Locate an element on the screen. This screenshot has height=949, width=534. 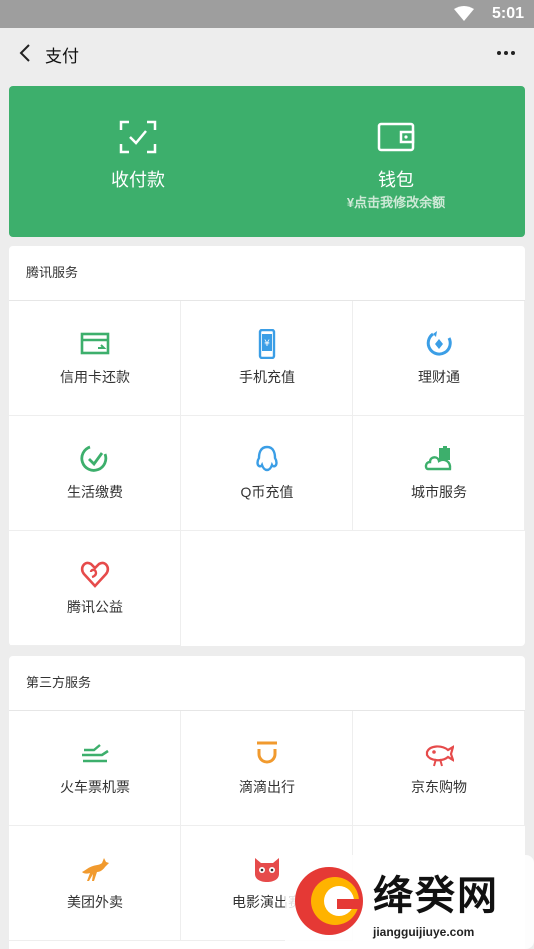
tile-wealth: 理财通 is located at coordinates (439, 358).